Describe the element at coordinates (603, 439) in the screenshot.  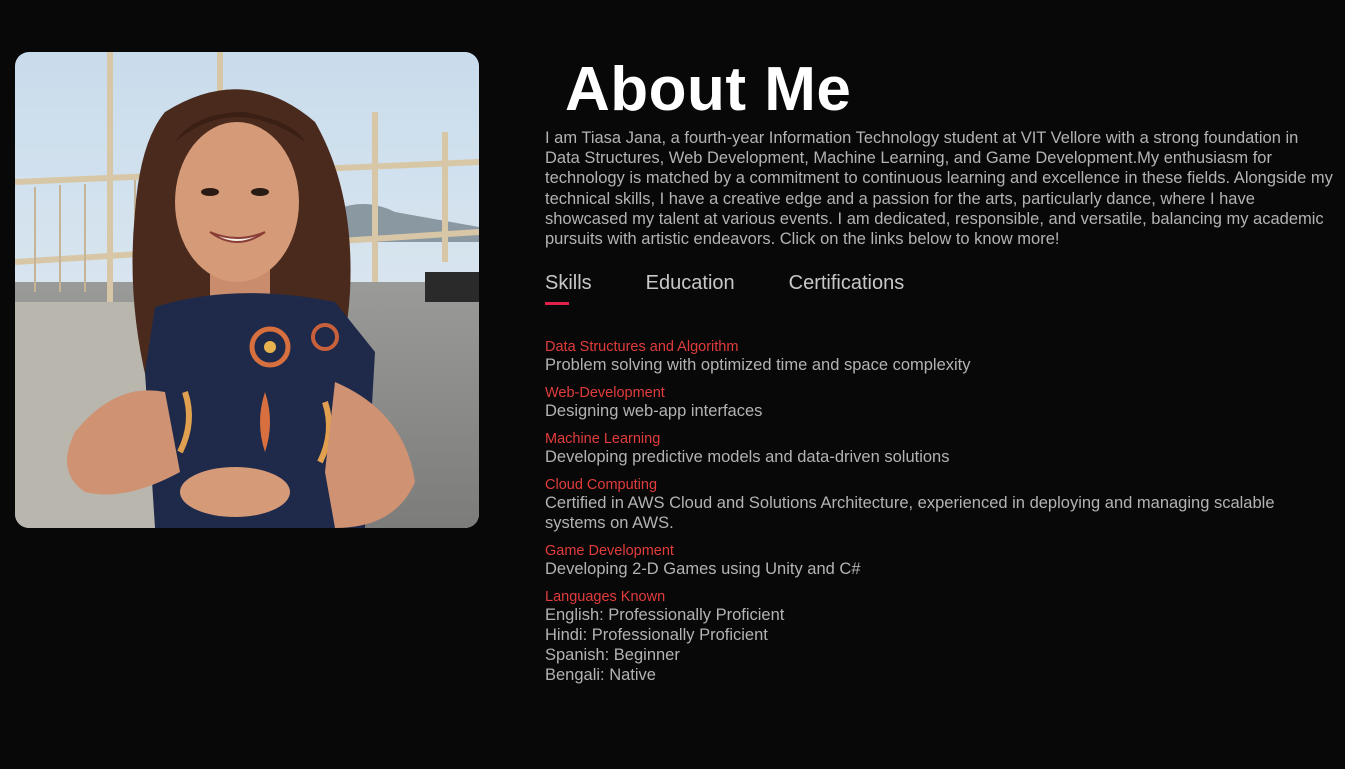
I see `skill-name: Machine Learning` at that location.